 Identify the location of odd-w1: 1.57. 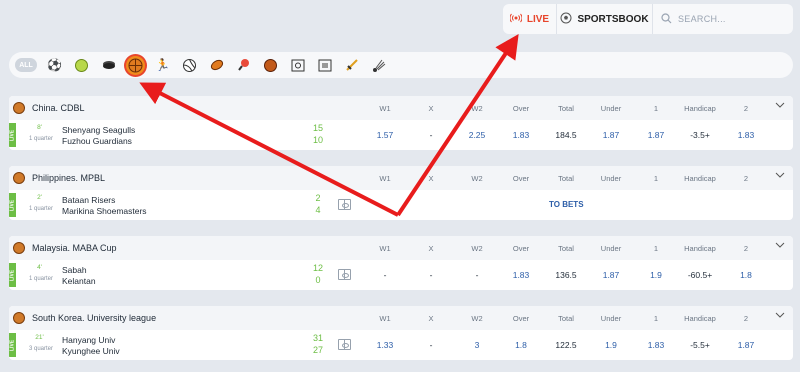
(385, 135).